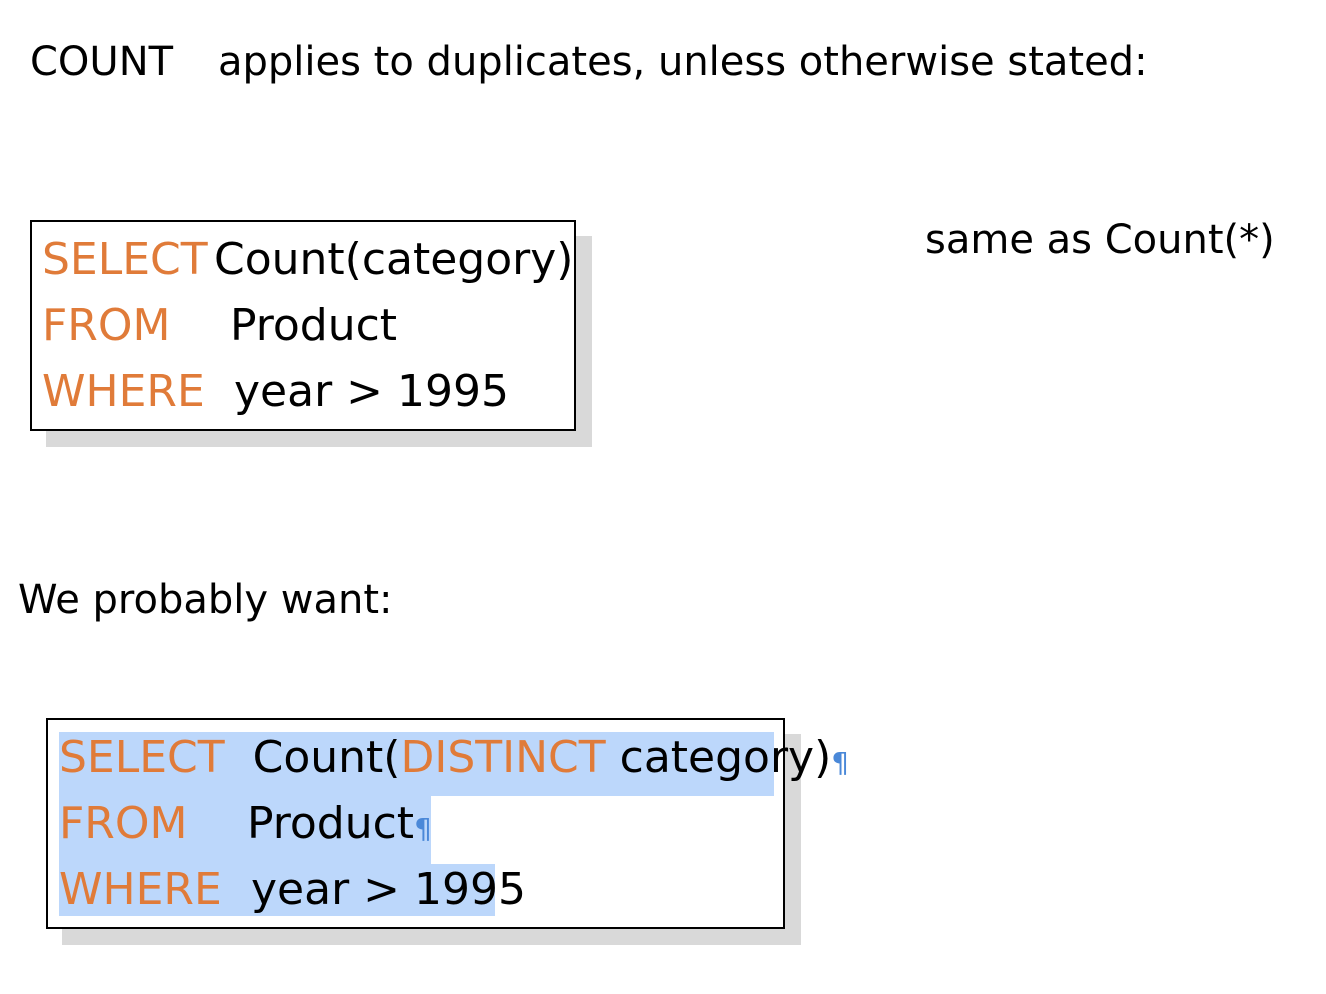 The height and width of the screenshot is (994, 1326). What do you see at coordinates (106, 325) in the screenshot?
I see `query1-from-keyword: FROM` at bounding box center [106, 325].